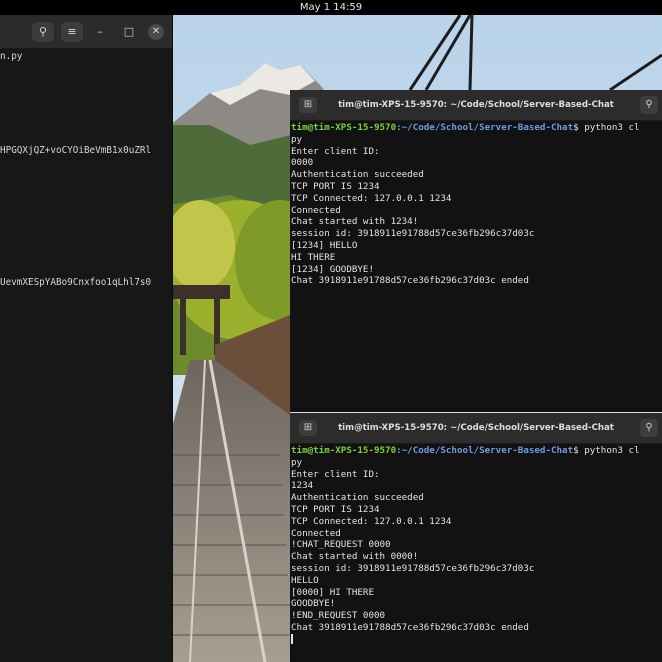 The width and height of the screenshot is (662, 662). Describe the element at coordinates (324, 245) in the screenshot. I see `terminal-line: [1234] HELLO` at that location.